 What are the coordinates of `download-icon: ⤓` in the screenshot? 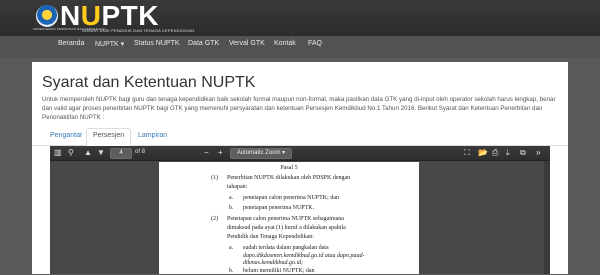 It's located at (508, 152).